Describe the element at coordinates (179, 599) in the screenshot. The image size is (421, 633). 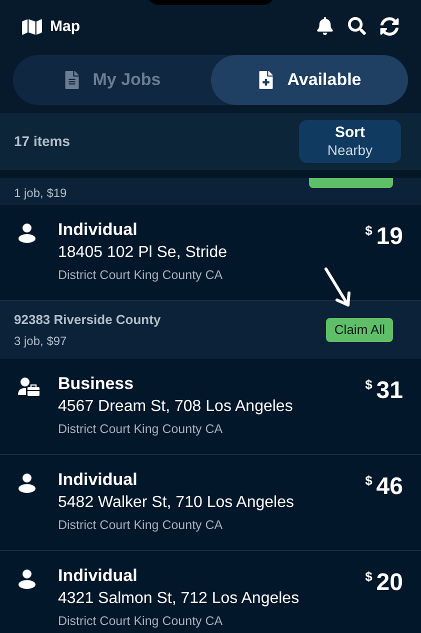
I see `job-address: 4321 Salmon St, 712 Los Angeles` at that location.